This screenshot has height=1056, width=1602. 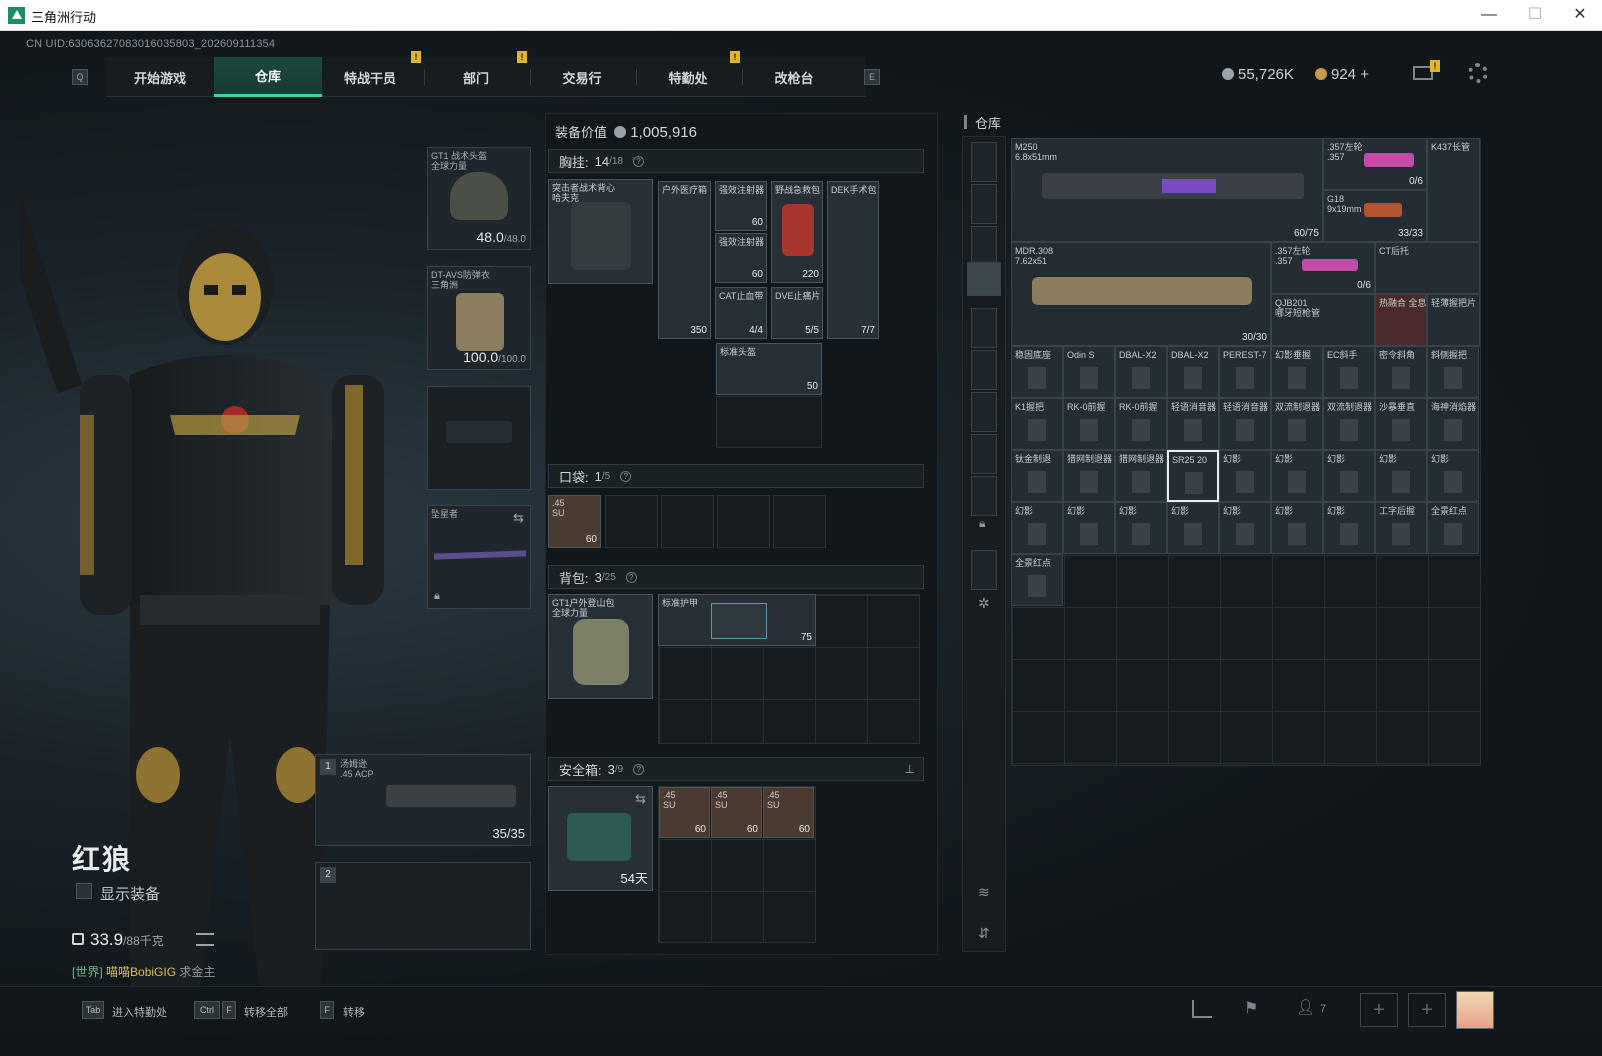 What do you see at coordinates (1258, 74) in the screenshot?
I see `silver-currency: 55,726K` at bounding box center [1258, 74].